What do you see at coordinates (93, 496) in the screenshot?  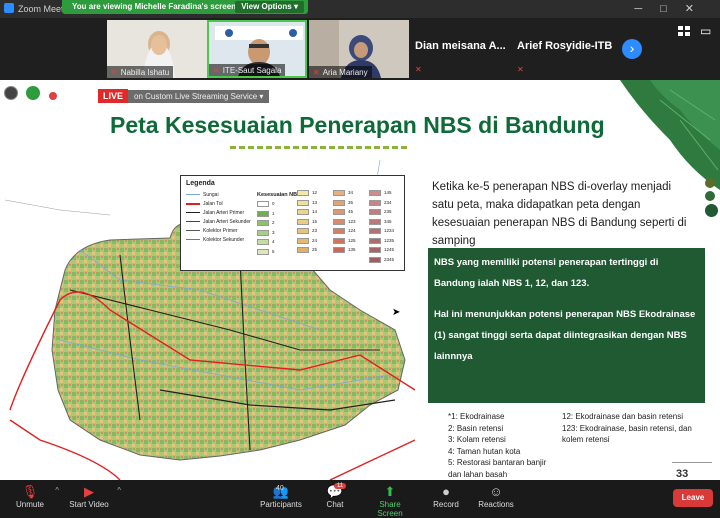 I see `start-video-button: ▶ Start Video ^` at bounding box center [93, 496].